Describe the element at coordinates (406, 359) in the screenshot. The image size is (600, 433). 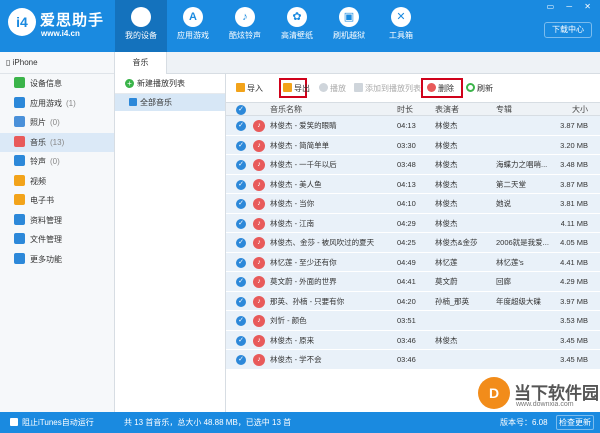
I see `cell-duration: 03:46` at that location.